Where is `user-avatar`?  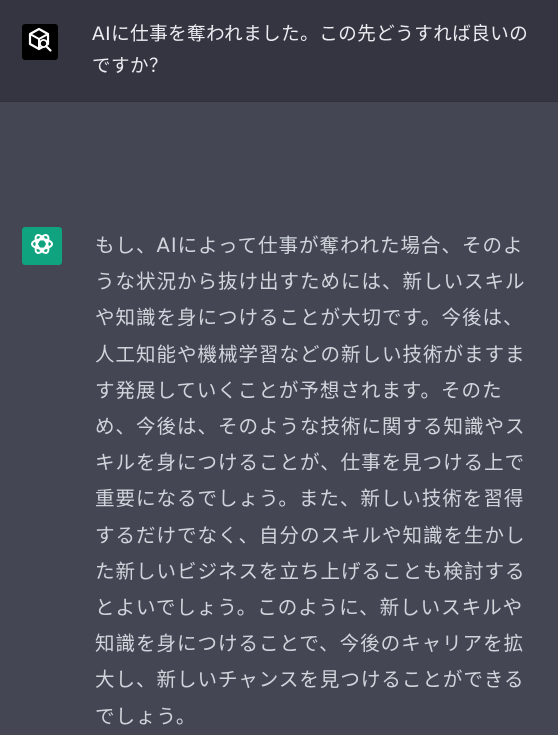
user-avatar is located at coordinates (40, 42).